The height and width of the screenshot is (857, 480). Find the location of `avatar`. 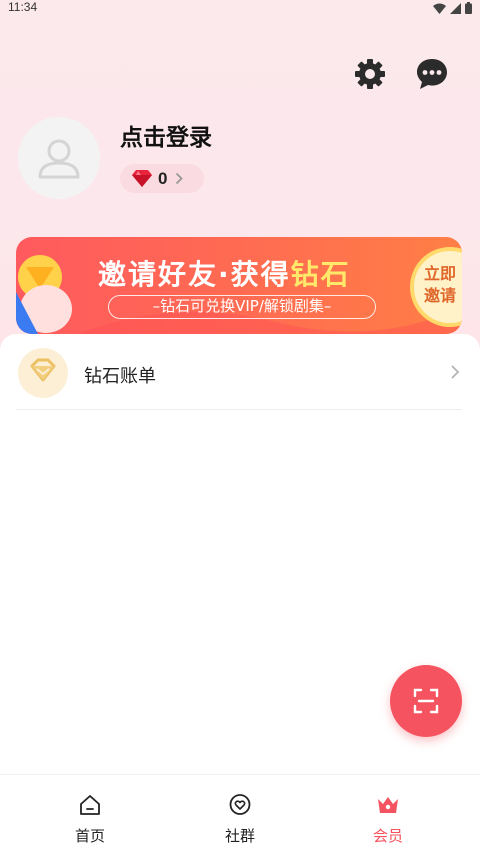

avatar is located at coordinates (59, 158).